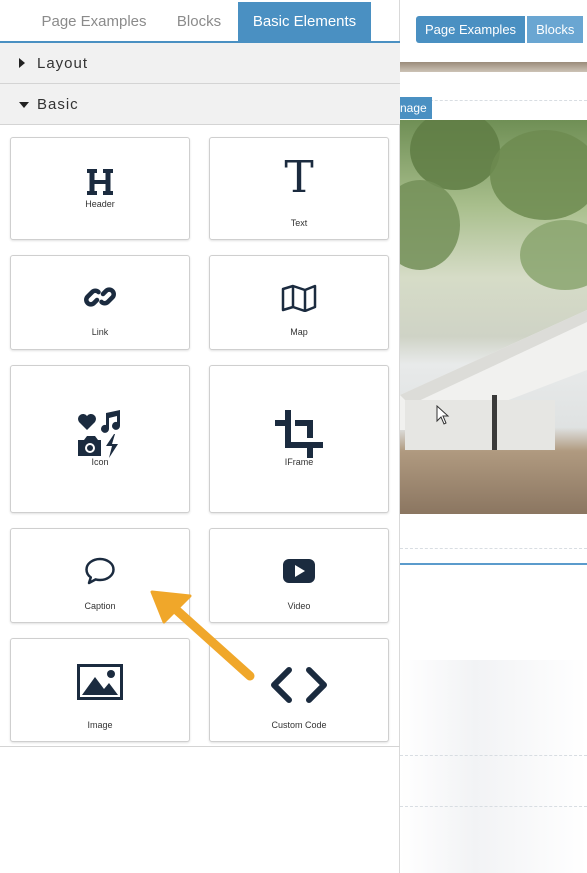 The height and width of the screenshot is (873, 587). I want to click on panel-tab-bar: Page Examples Blocks Basic Elements, so click(200, 21).